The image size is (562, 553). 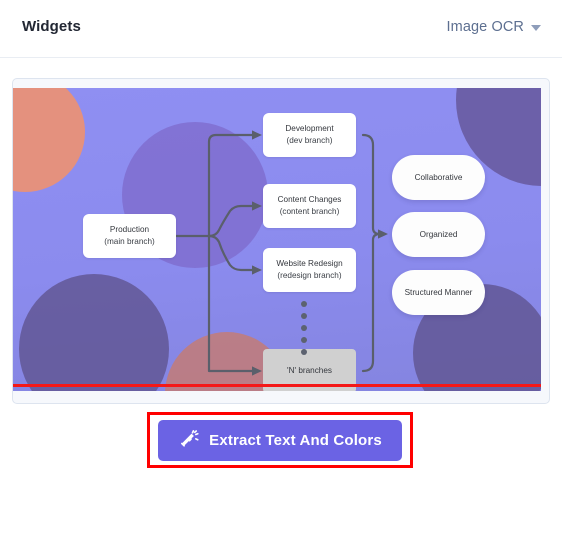 What do you see at coordinates (309, 275) in the screenshot?
I see `node-website-redesign-line2: (redesign branch)` at bounding box center [309, 275].